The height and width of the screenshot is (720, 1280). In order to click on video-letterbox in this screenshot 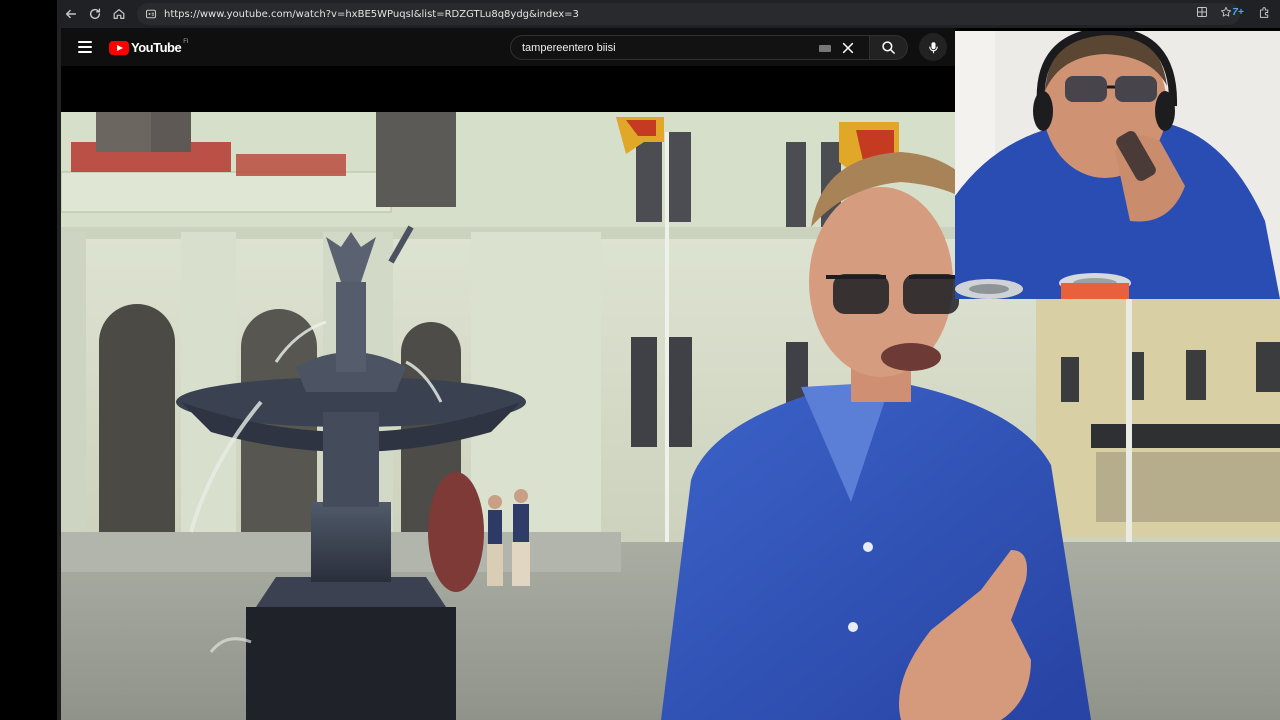, I will do `click(508, 89)`.